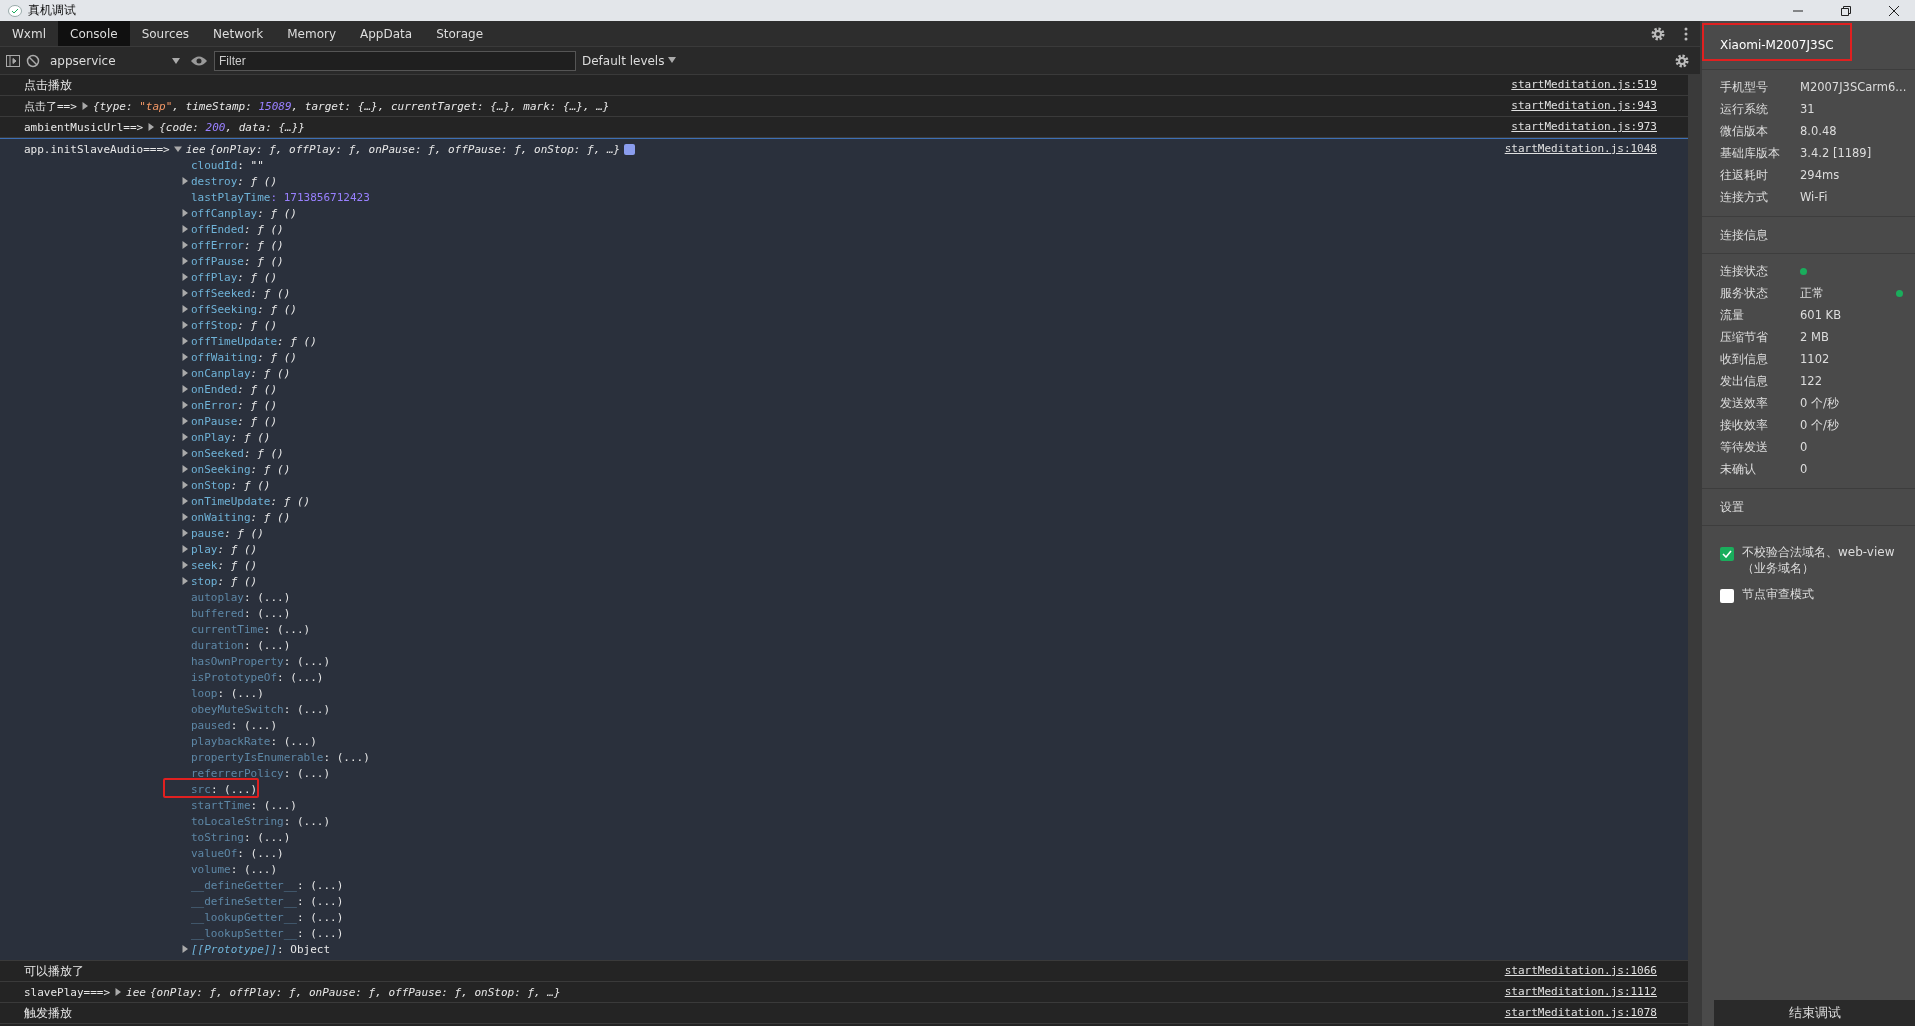  Describe the element at coordinates (1744, 175) in the screenshot. I see `info-label: 往返耗时` at that location.